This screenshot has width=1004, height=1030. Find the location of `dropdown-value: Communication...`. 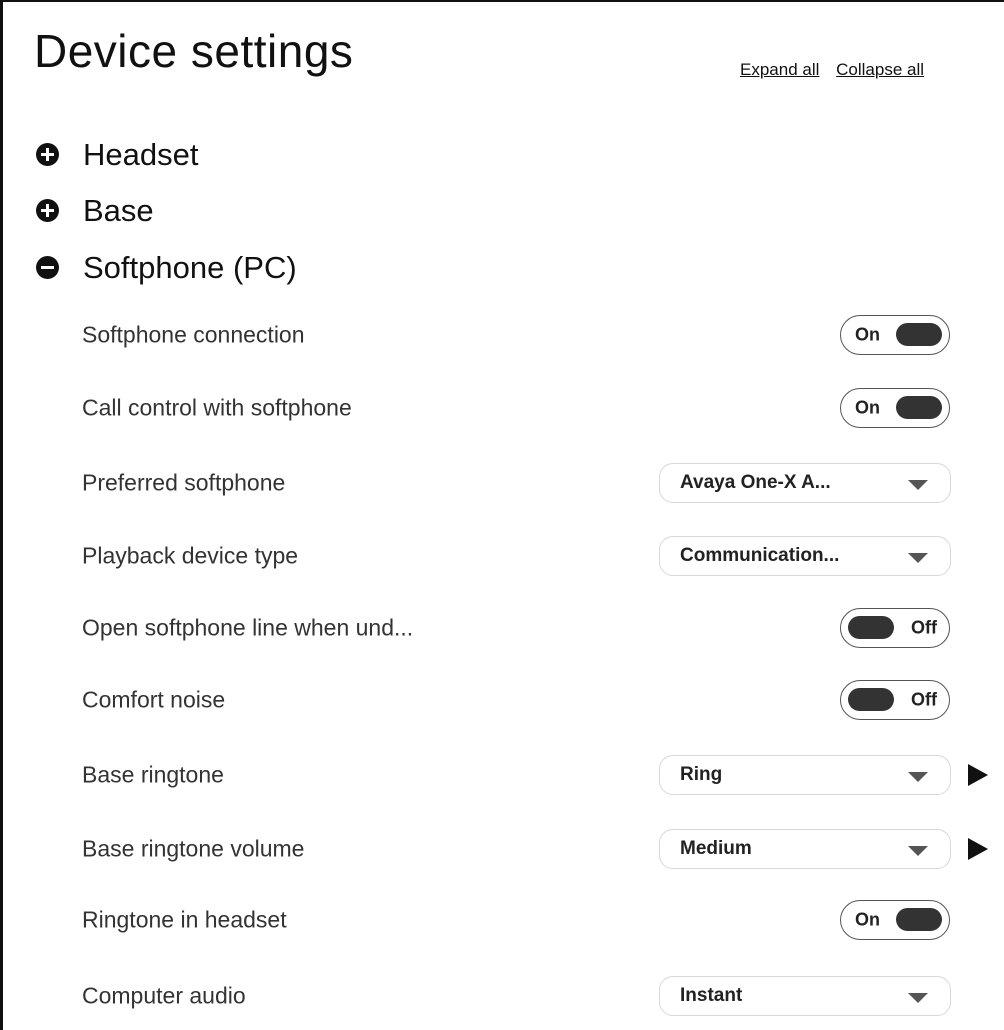

dropdown-value: Communication... is located at coordinates (760, 555).